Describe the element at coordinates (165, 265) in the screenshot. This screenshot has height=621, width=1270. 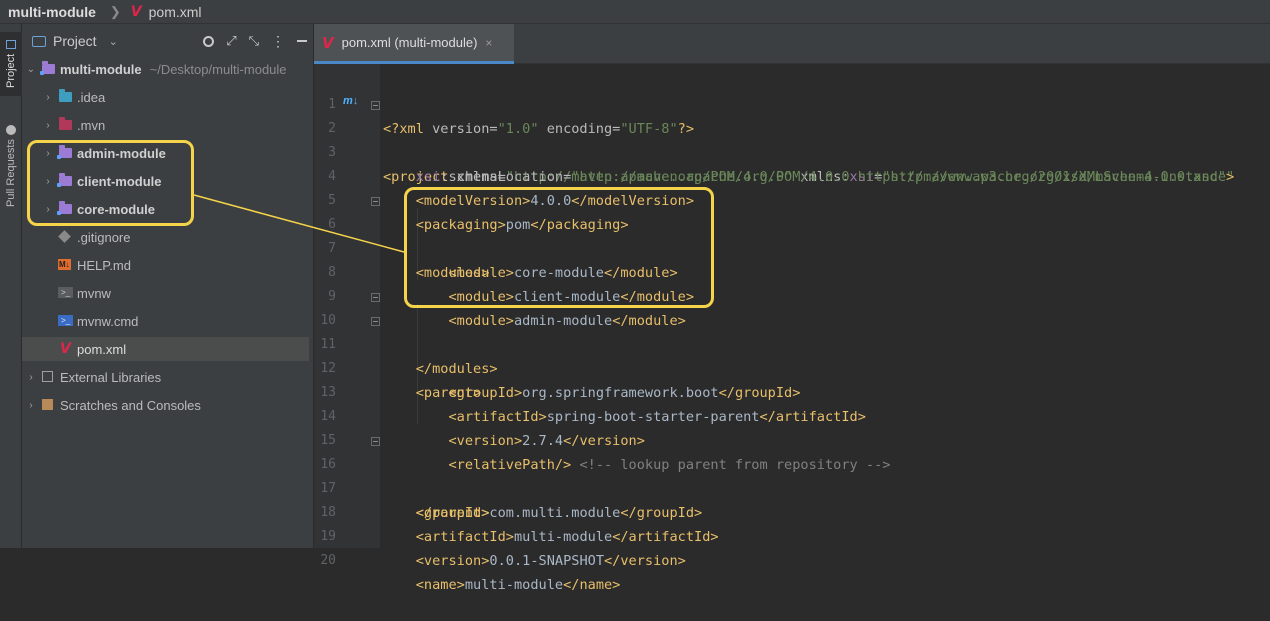
I see `tree-row-help-md: M↓ HELP.md` at that location.